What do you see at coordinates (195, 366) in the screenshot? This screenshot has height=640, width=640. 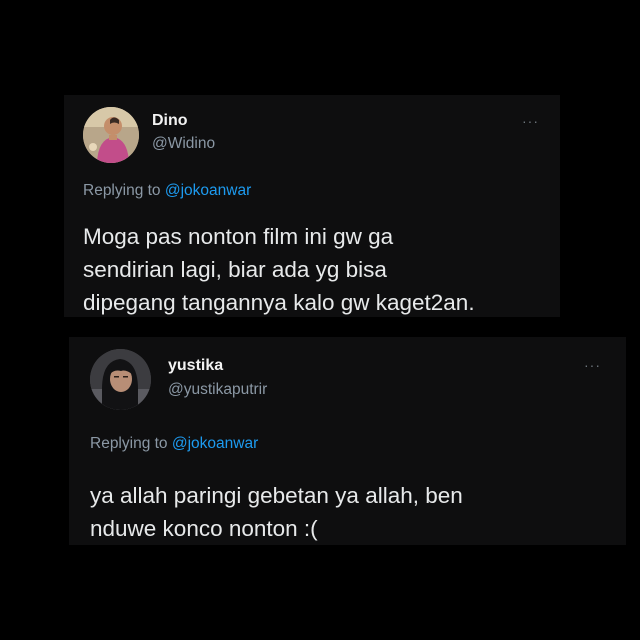 I see `display-name: yustika` at bounding box center [195, 366].